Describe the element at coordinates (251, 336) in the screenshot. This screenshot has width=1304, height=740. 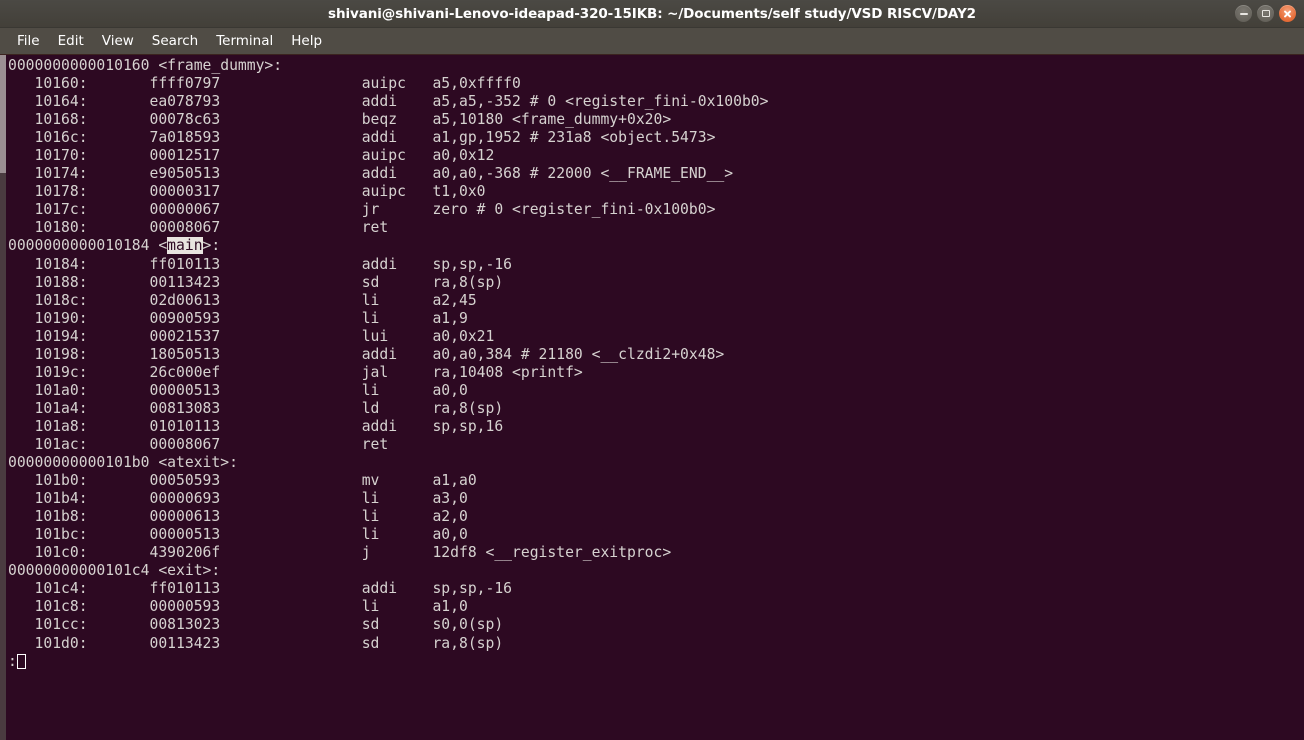
I see `terminal-line: 10194: 00021537 lui a0,0x21` at that location.